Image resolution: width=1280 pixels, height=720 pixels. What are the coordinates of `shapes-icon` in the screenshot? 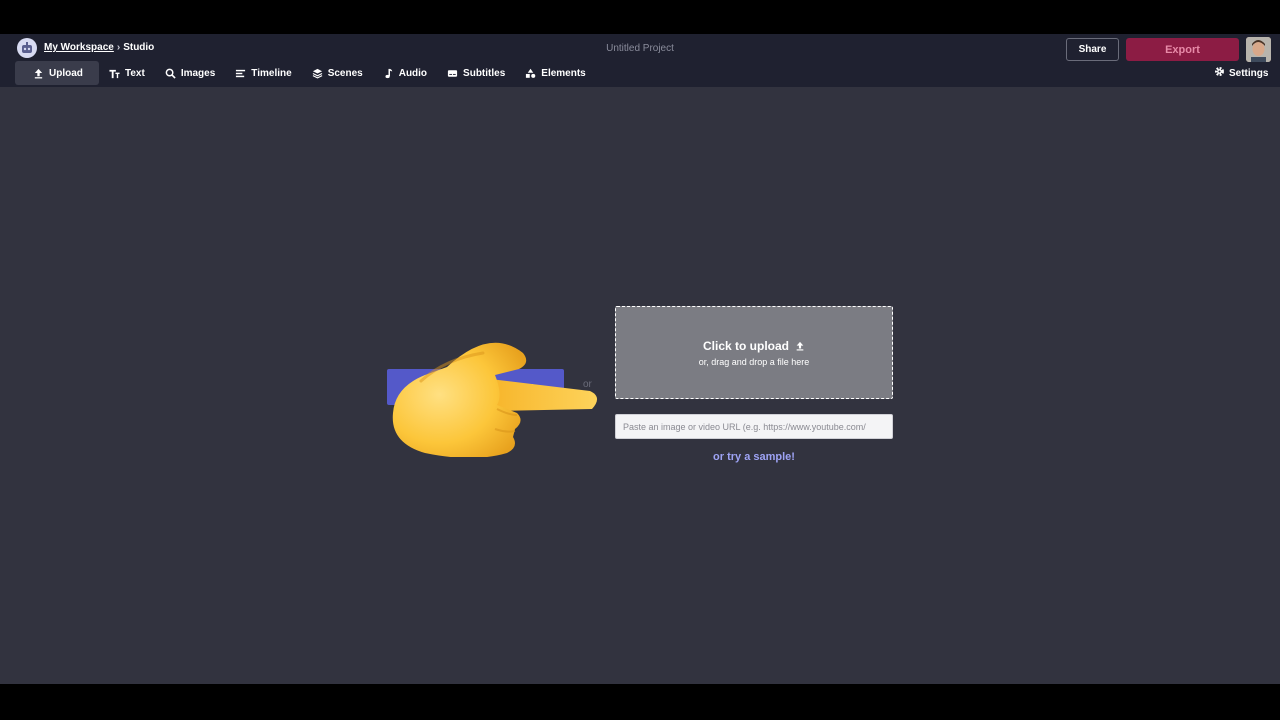 It's located at (530, 73).